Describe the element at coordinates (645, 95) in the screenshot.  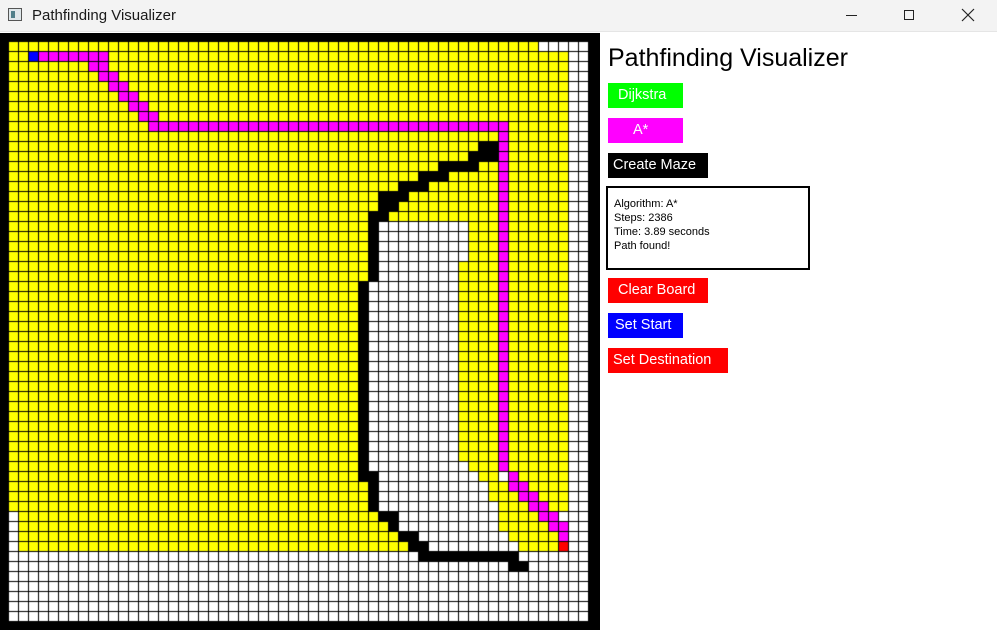
I see `dijkstra-button: Dijkstra` at that location.